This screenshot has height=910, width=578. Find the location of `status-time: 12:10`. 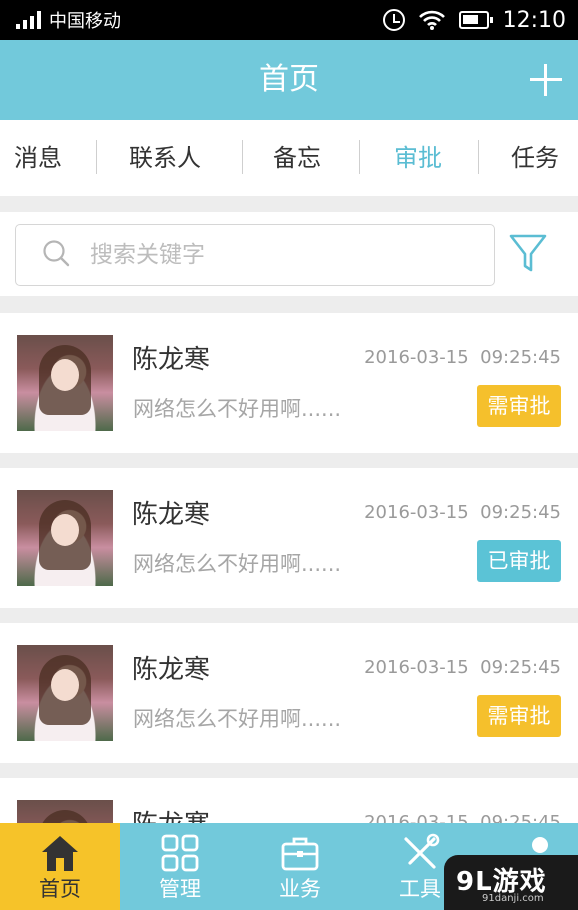

status-time: 12:10 is located at coordinates (534, 20).